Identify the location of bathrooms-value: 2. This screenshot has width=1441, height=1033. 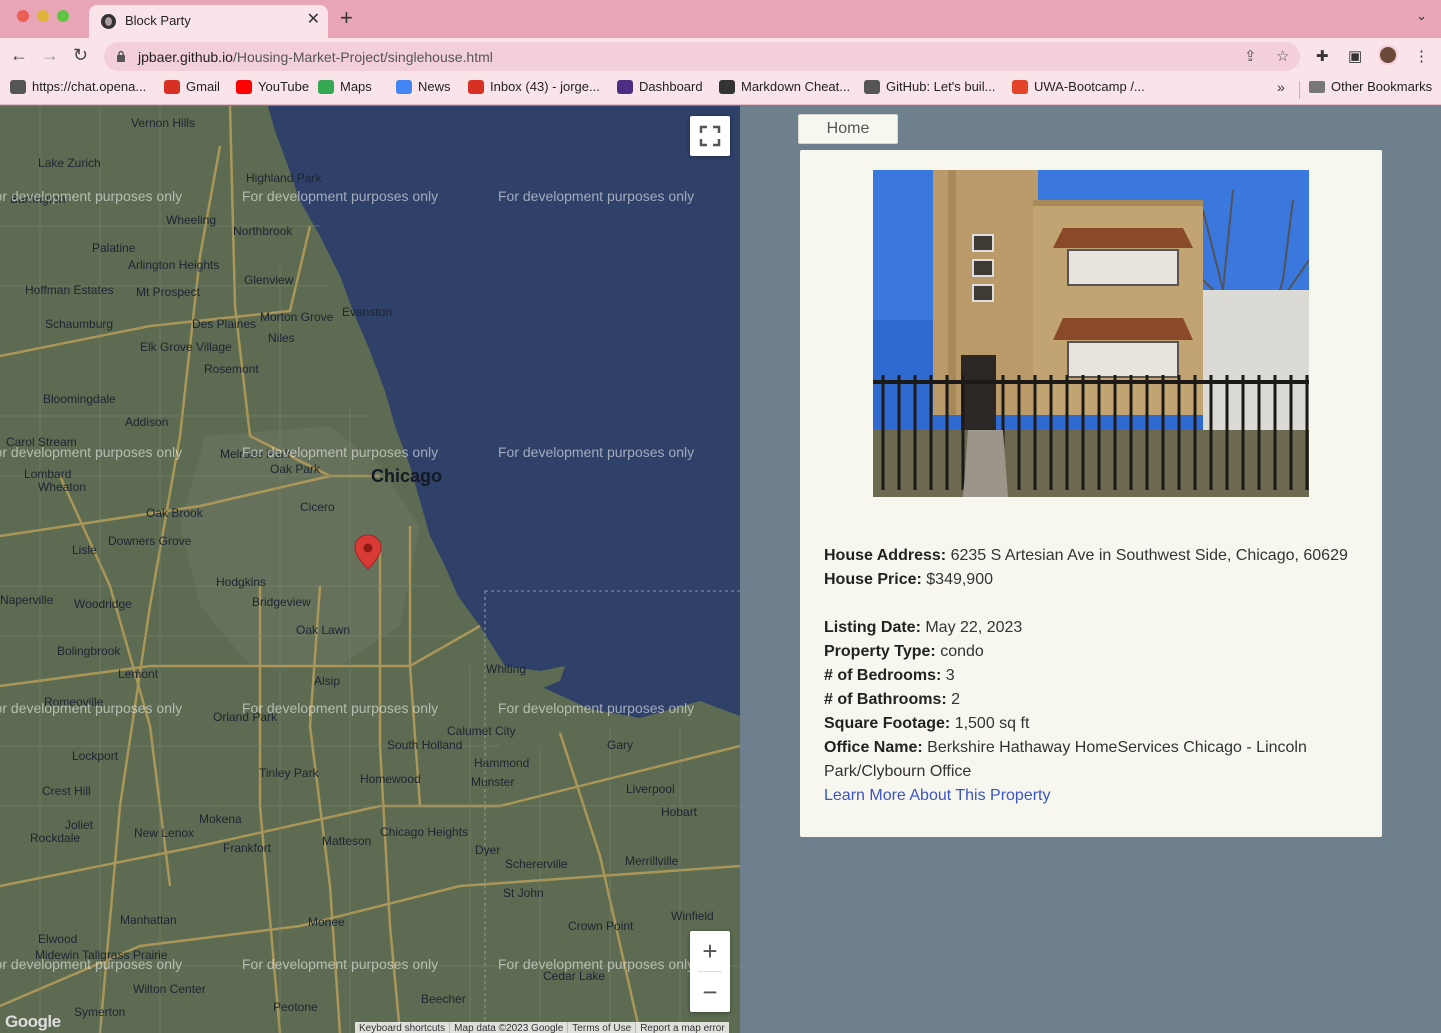
(956, 699).